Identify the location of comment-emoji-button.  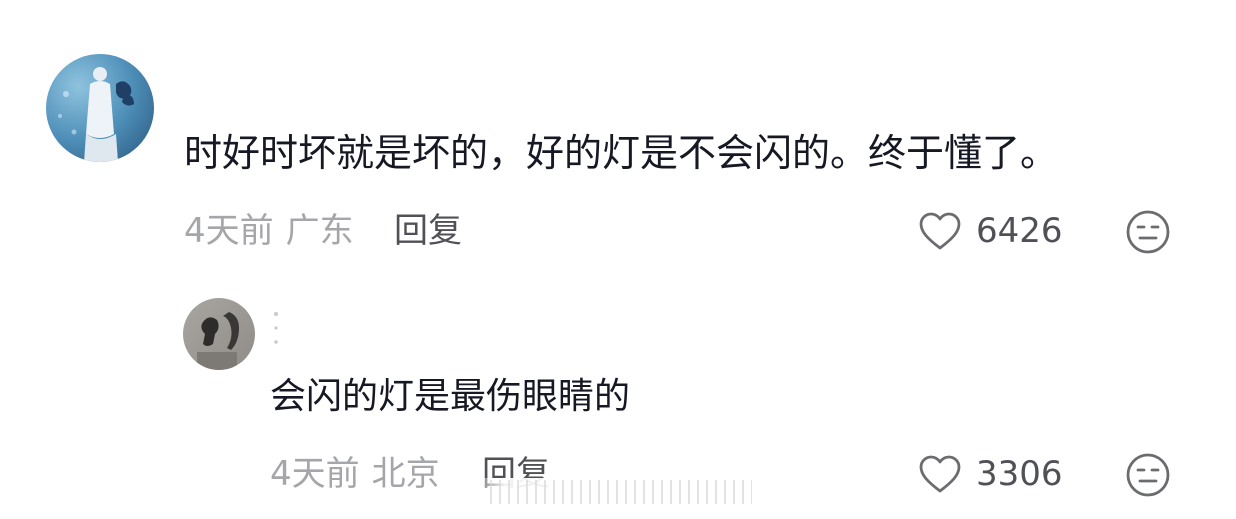
(1148, 232).